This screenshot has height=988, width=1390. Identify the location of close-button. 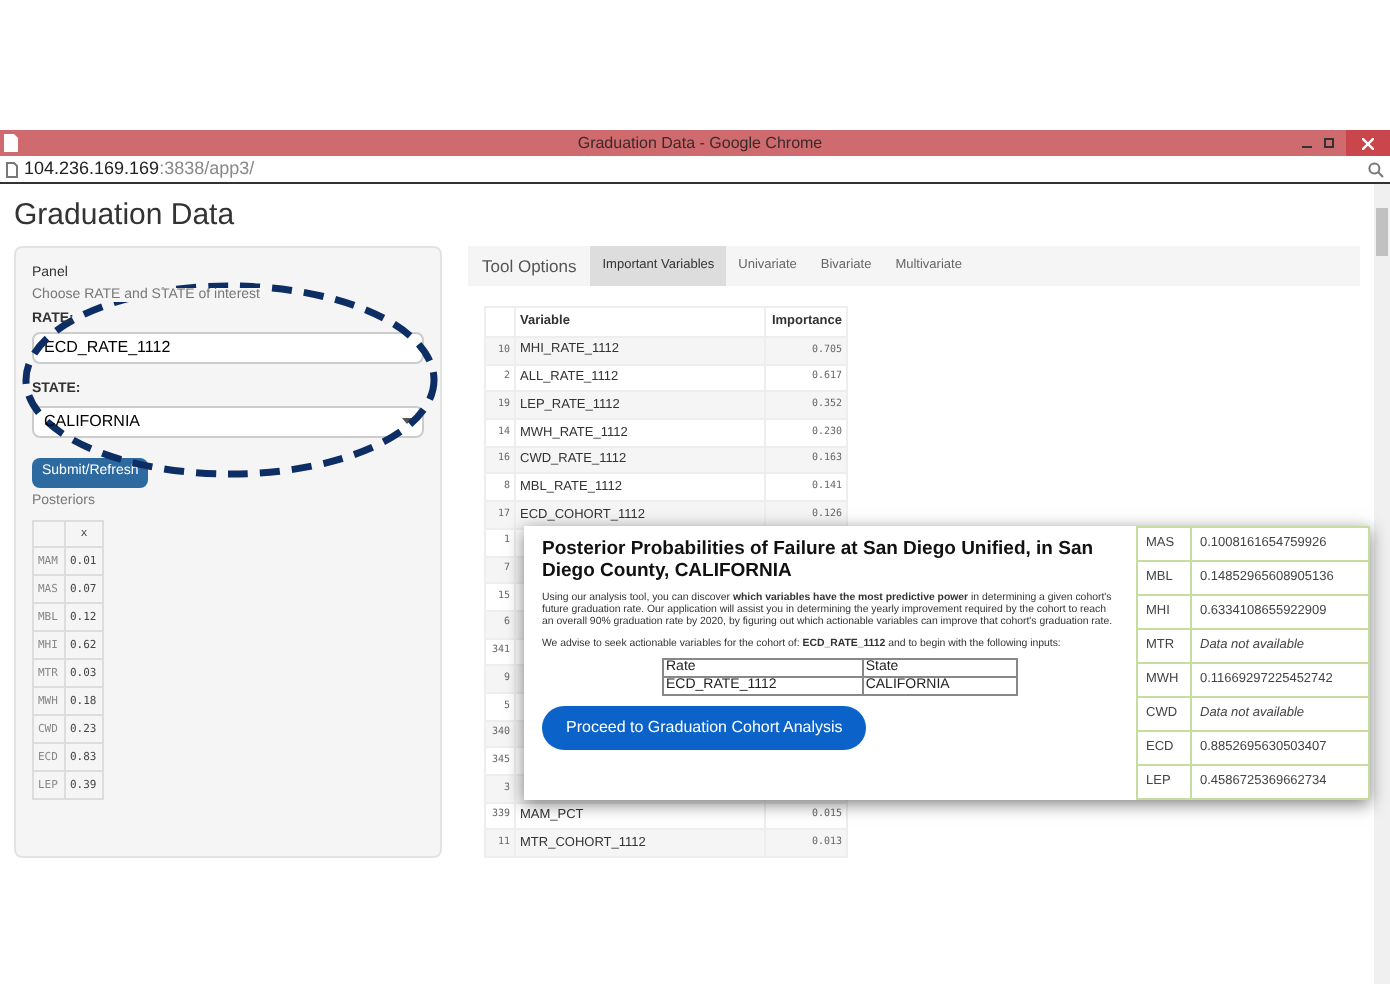
(1368, 143).